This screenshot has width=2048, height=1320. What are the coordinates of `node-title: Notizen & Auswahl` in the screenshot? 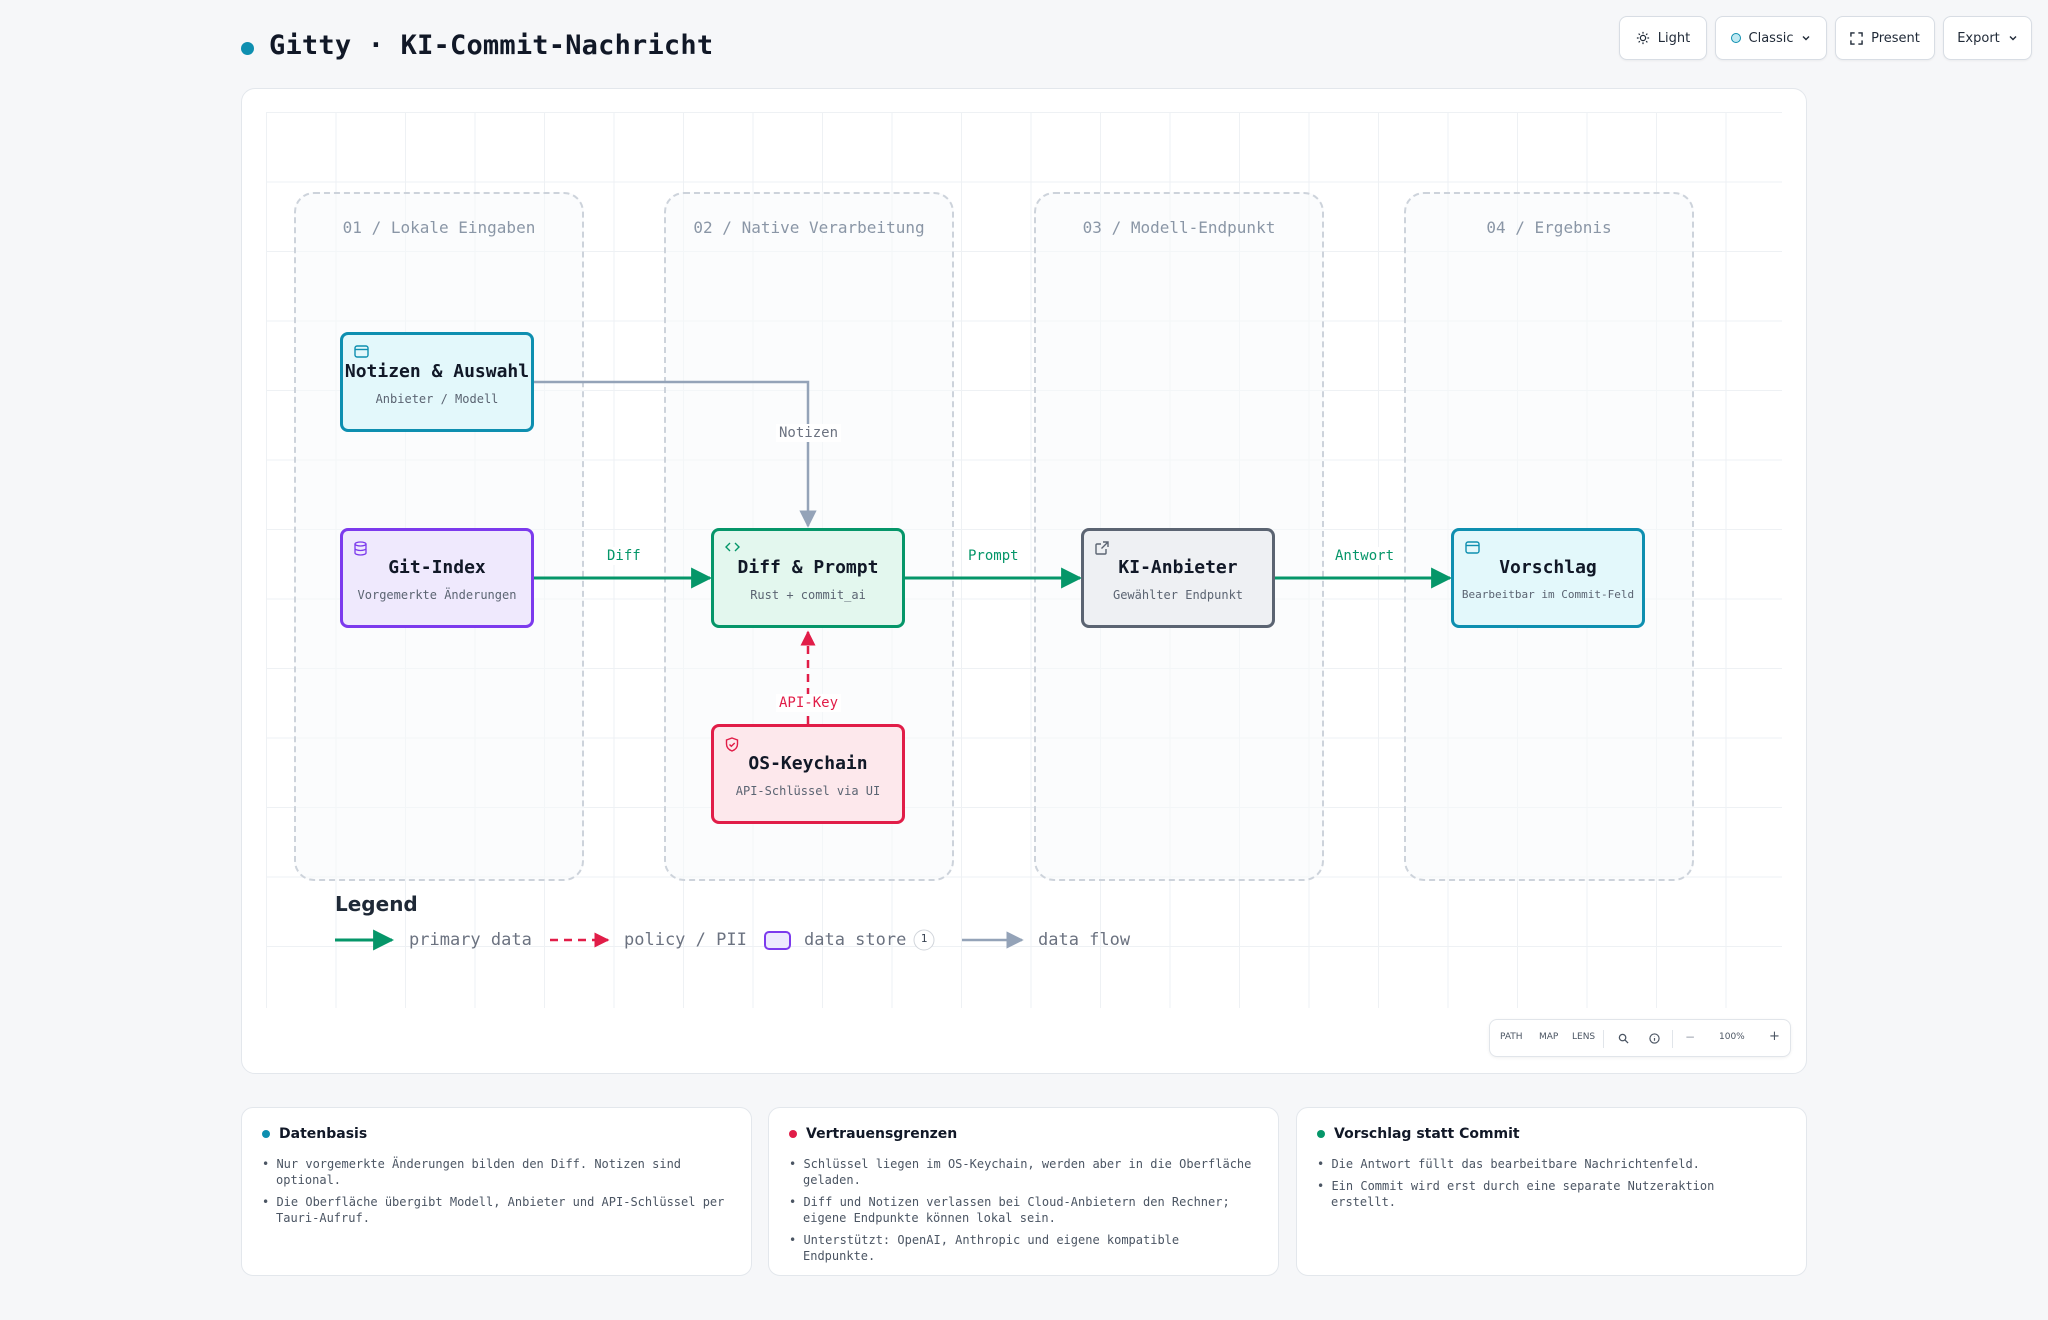 It's located at (437, 371).